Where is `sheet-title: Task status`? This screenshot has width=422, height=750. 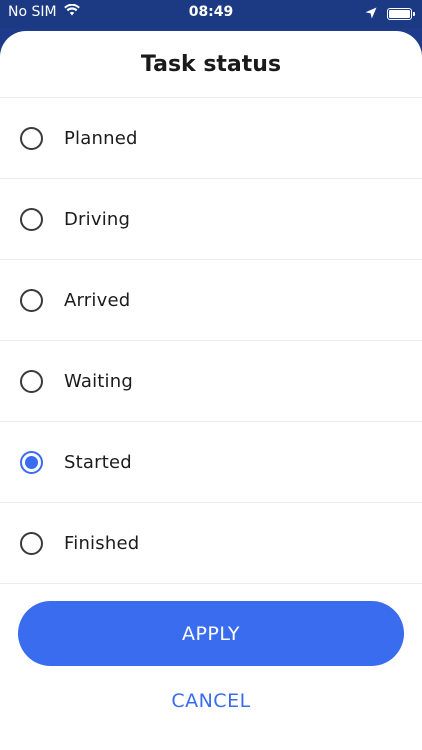 sheet-title: Task status is located at coordinates (211, 64).